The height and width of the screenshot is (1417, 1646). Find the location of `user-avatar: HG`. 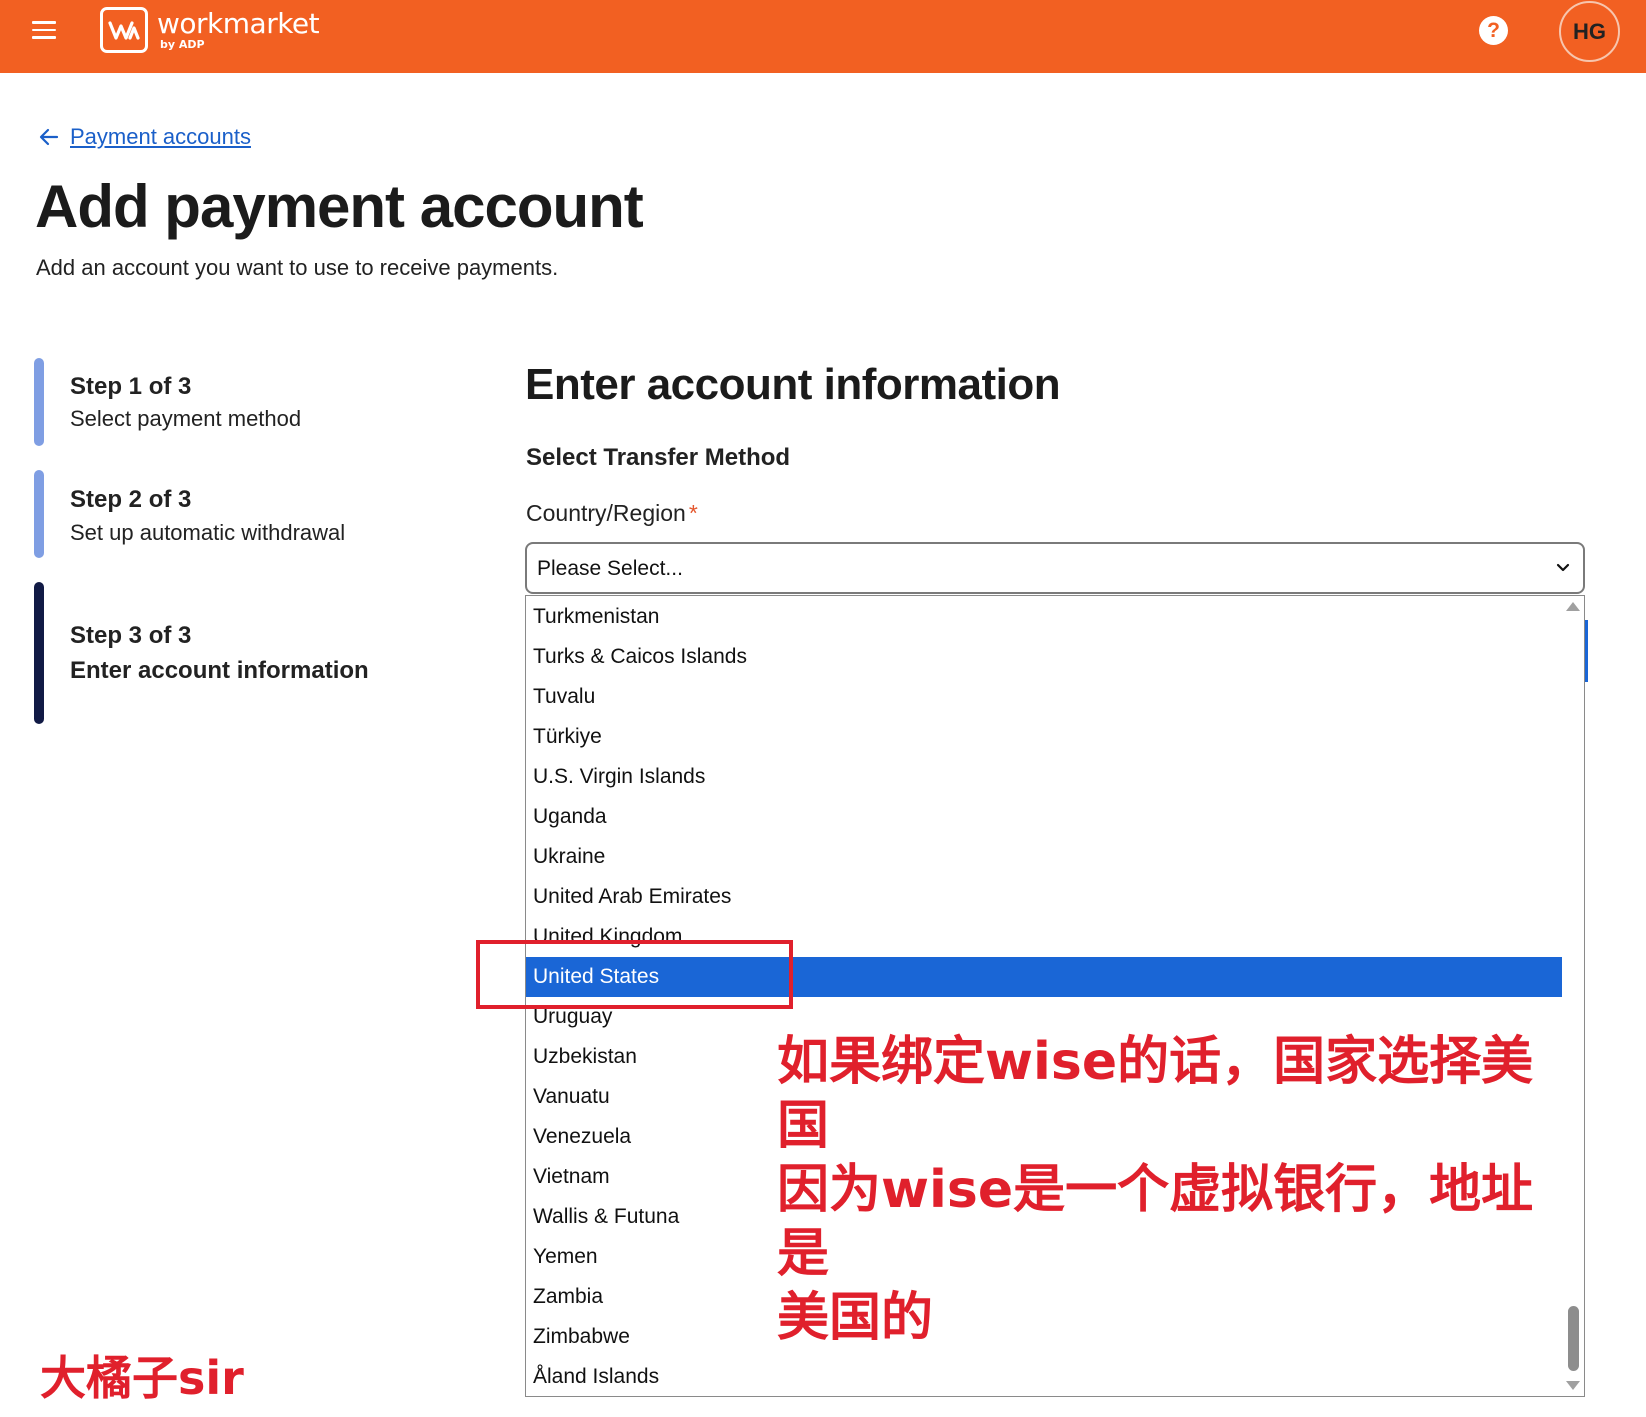

user-avatar: HG is located at coordinates (1589, 31).